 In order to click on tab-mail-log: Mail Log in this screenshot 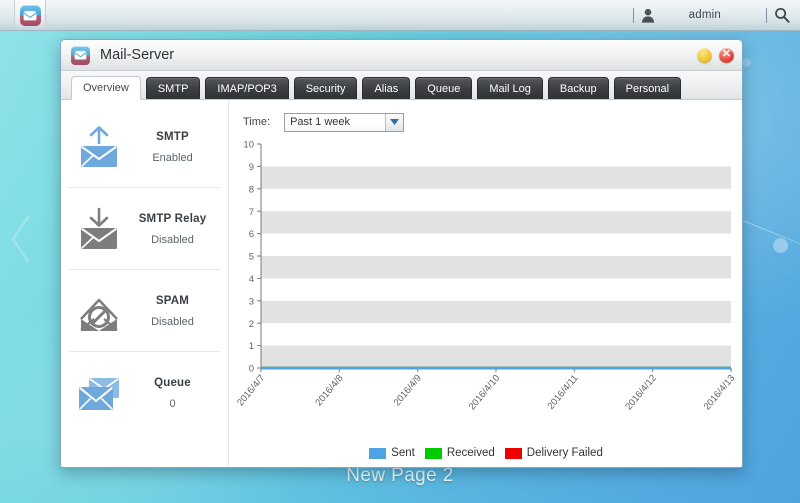, I will do `click(510, 88)`.